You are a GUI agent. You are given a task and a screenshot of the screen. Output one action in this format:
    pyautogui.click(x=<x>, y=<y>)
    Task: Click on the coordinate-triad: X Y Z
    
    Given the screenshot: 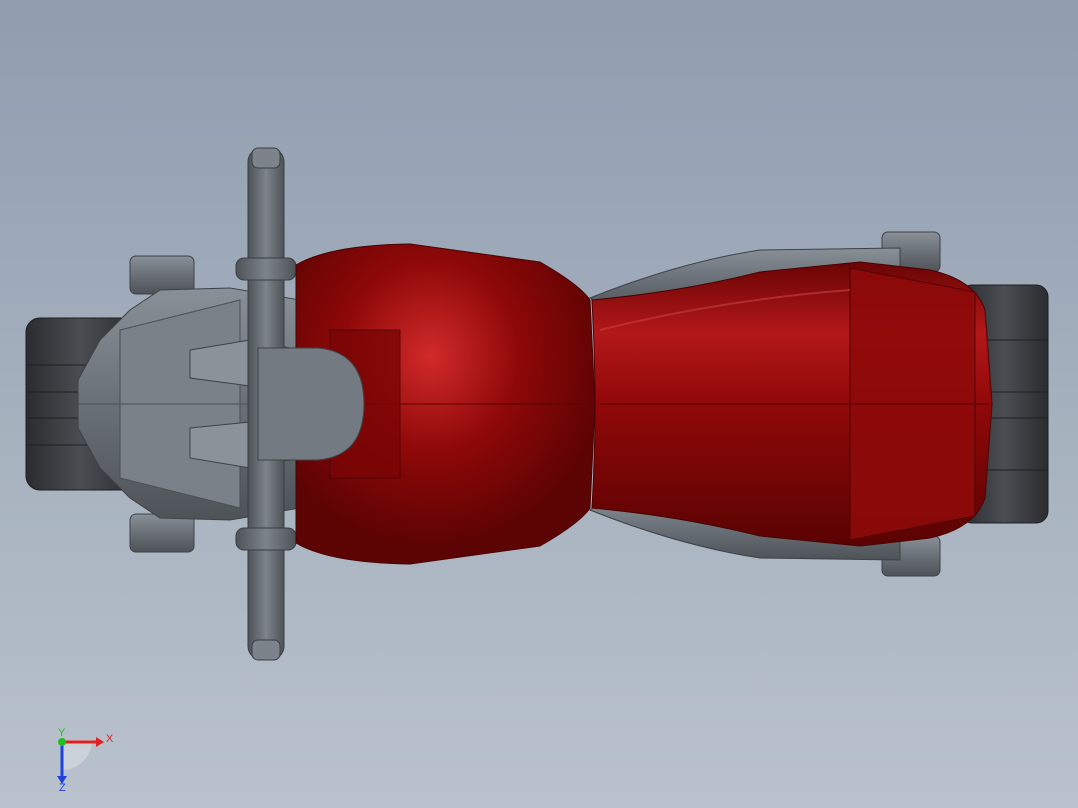 What is the action you would take?
    pyautogui.click(x=85, y=760)
    